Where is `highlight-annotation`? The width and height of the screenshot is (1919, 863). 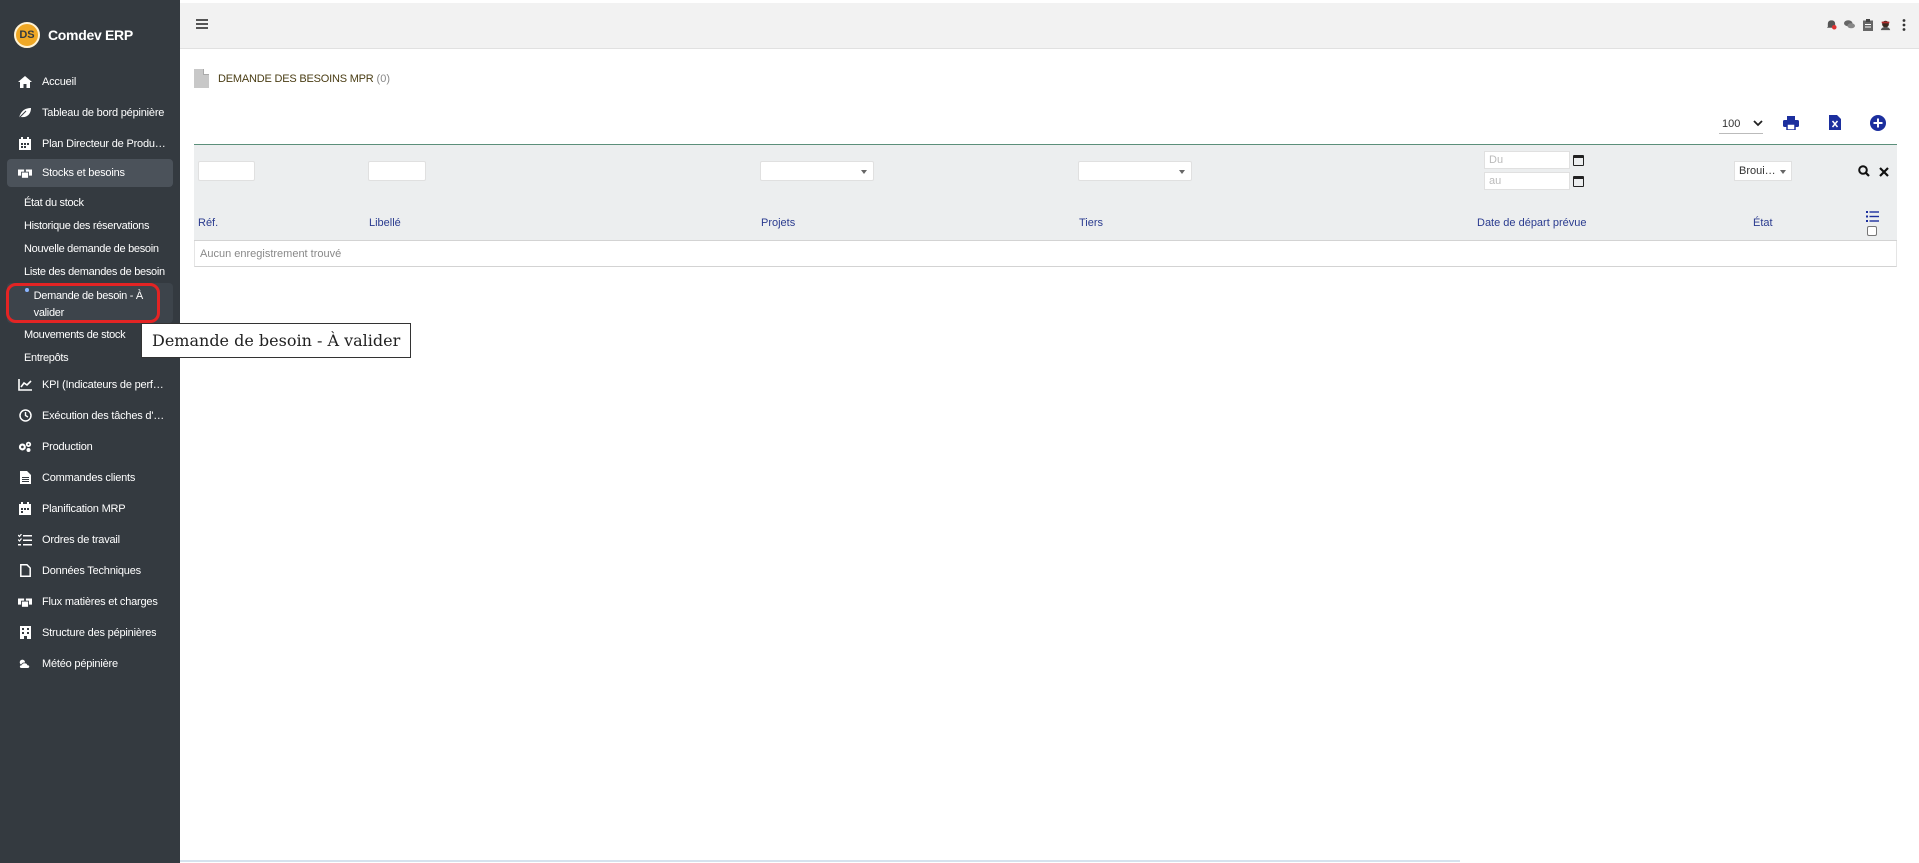 highlight-annotation is located at coordinates (83, 303).